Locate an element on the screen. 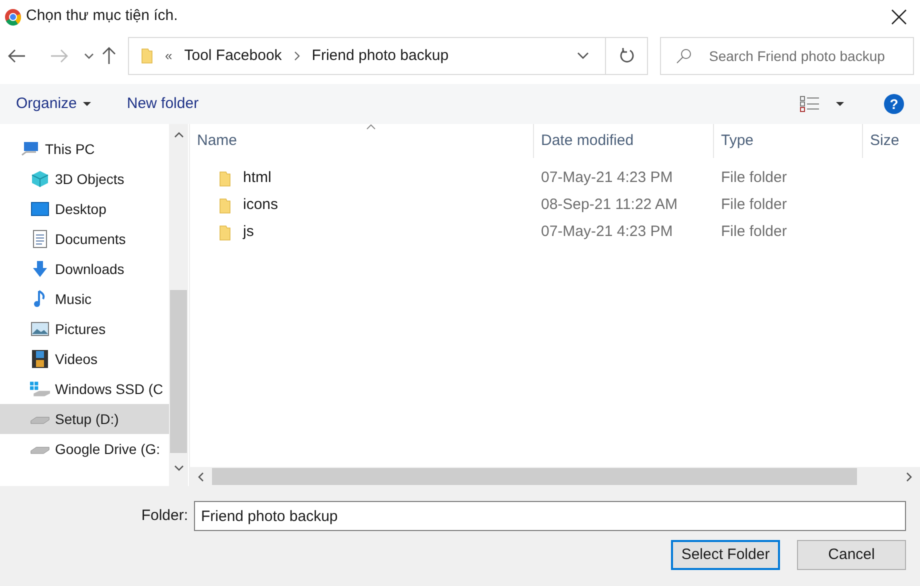 The image size is (920, 586). horizontal-scrollbar is located at coordinates (555, 476).